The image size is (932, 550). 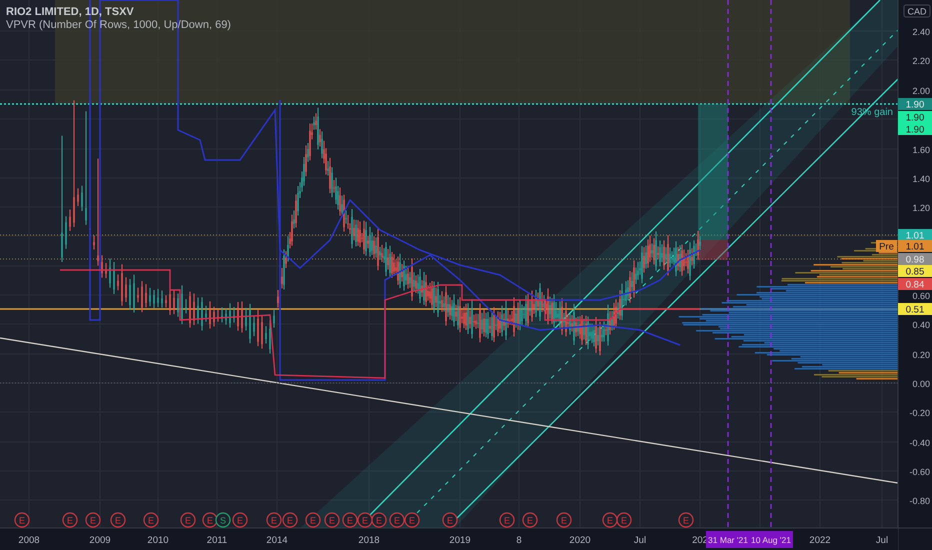 I want to click on time-axis-label: 2009, so click(x=100, y=540).